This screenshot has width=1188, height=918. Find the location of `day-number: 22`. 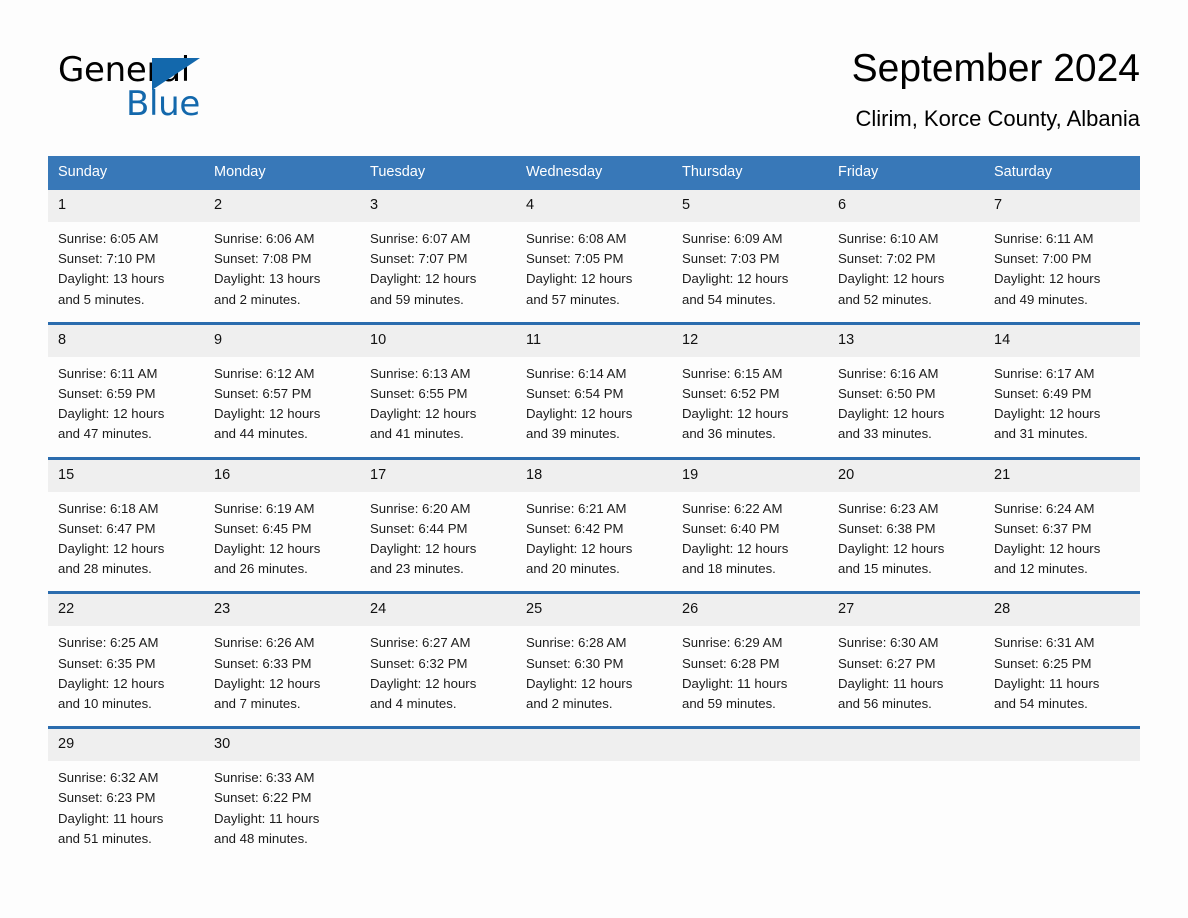

day-number: 22 is located at coordinates (126, 610).